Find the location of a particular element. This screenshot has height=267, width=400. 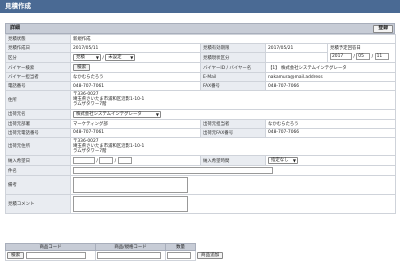

buyer-search-label: バイヤー検索 is located at coordinates (38, 67).